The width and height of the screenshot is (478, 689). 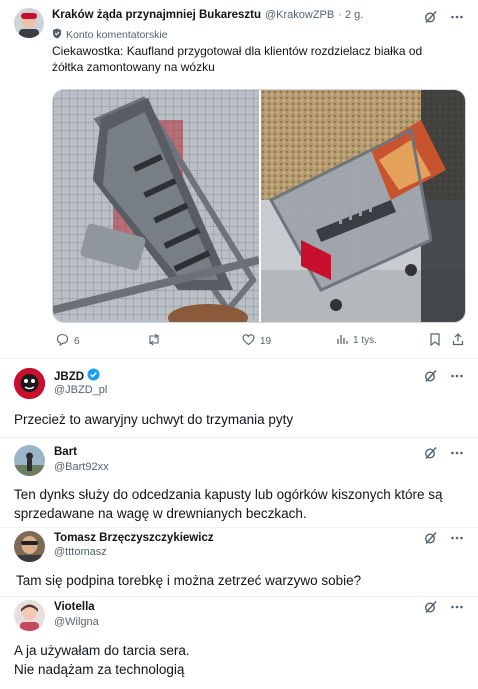 What do you see at coordinates (102, 650) in the screenshot?
I see `reply-text-line: A ja używałam do tarcia sera.` at bounding box center [102, 650].